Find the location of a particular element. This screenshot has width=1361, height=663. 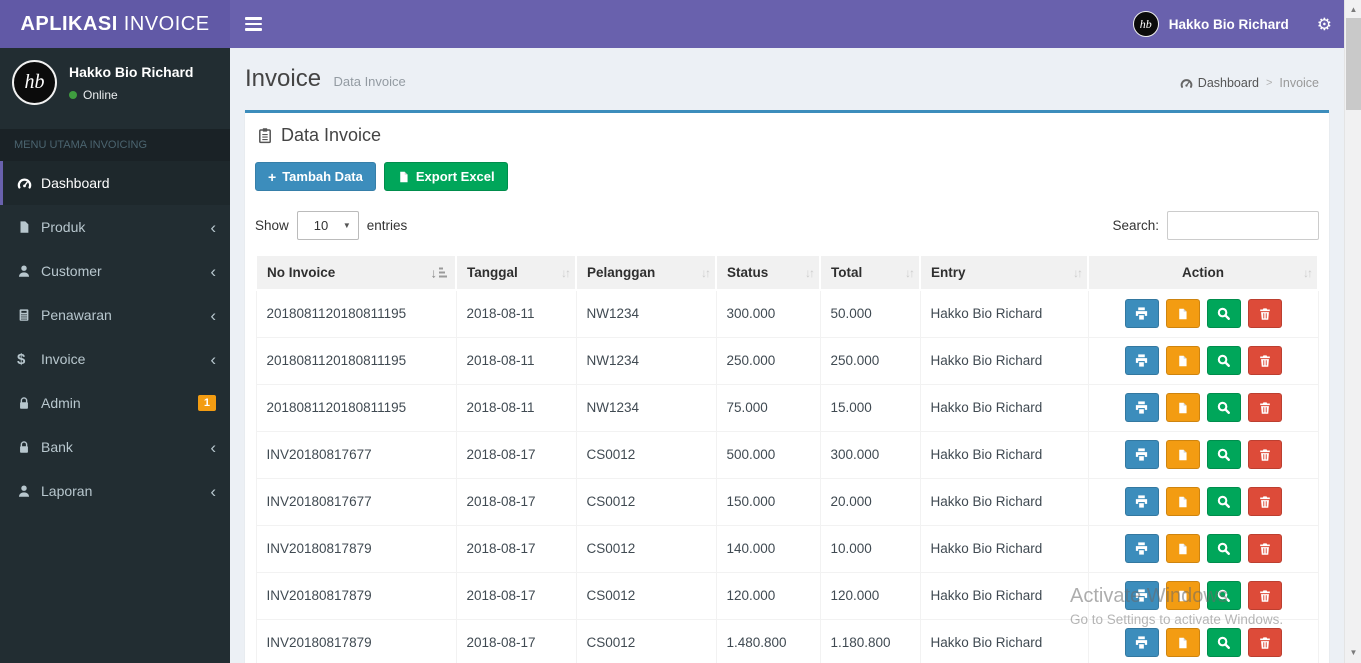

magnifier-icon is located at coordinates (1223, 360).